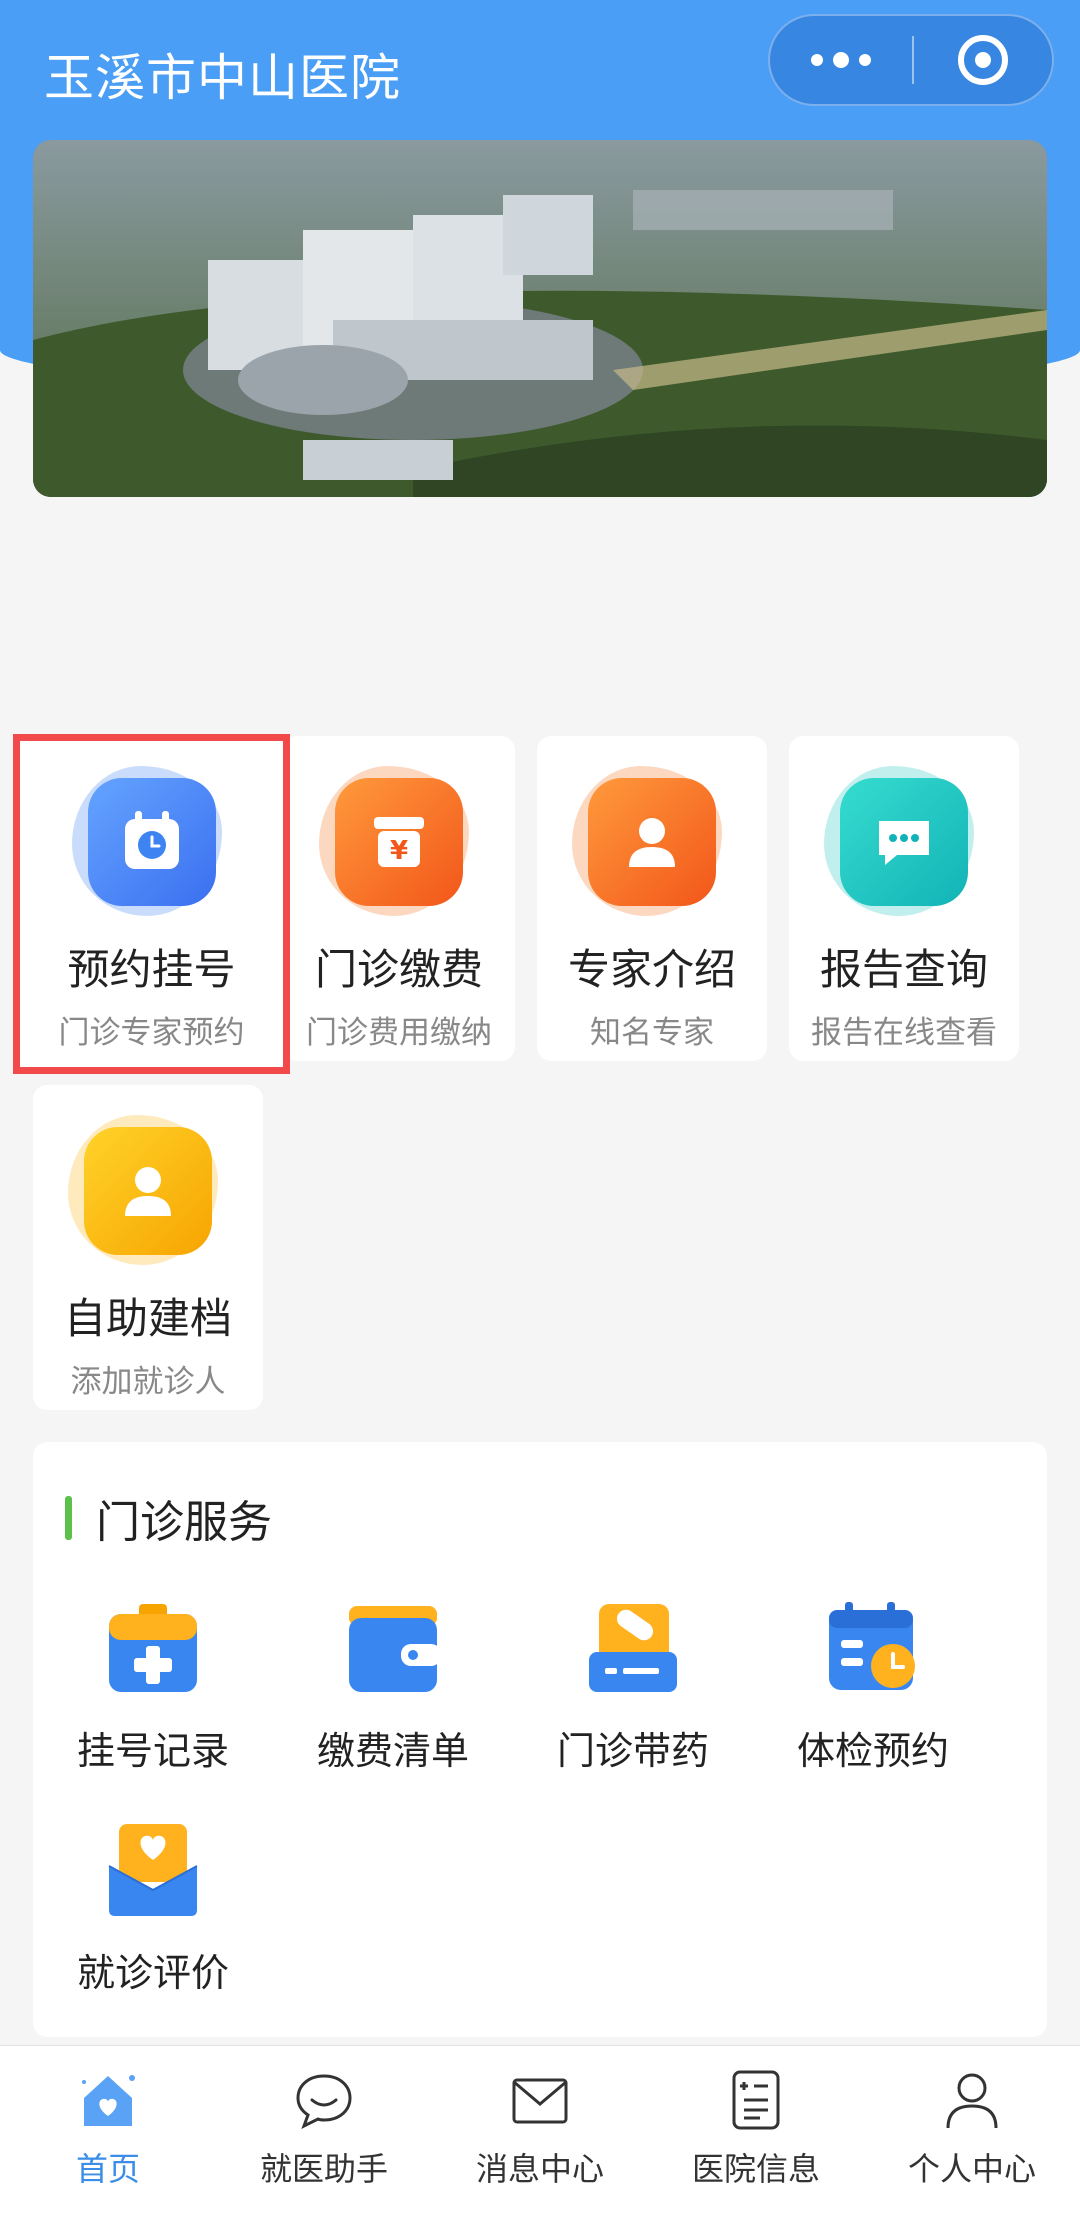 Image resolution: width=1080 pixels, height=2219 pixels. I want to click on doctor-avatar-icon, so click(652, 842).